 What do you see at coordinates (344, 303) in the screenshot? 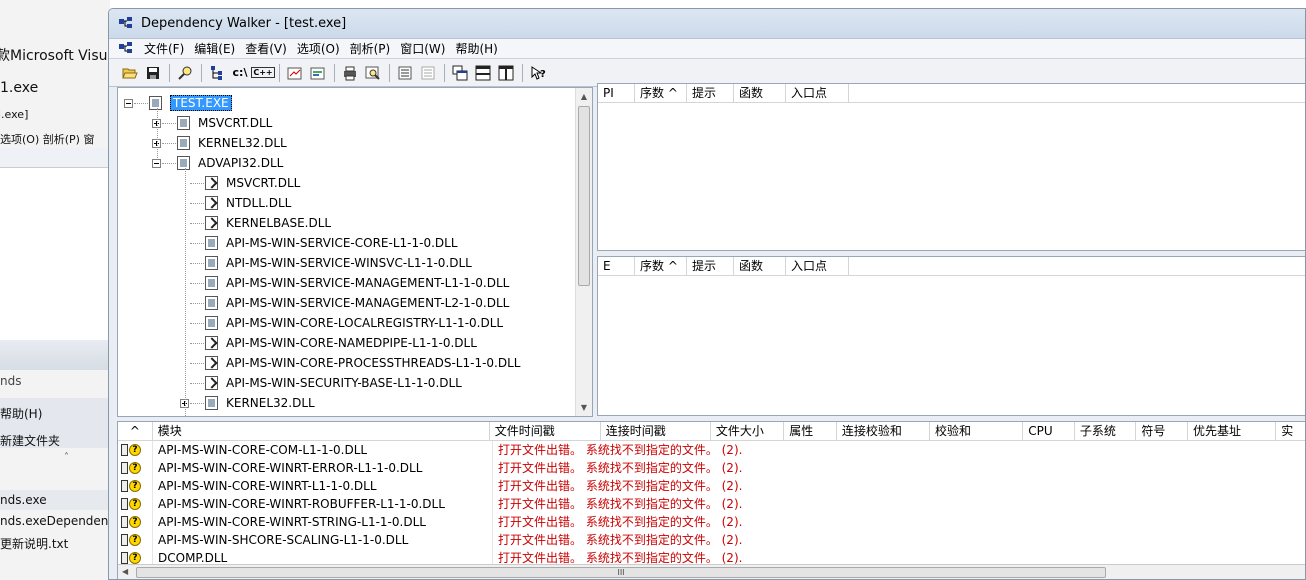
I see `tree-node: API-MS-WIN-SERVICE-MANAGEMENT-L2-1-0.DLL` at bounding box center [344, 303].